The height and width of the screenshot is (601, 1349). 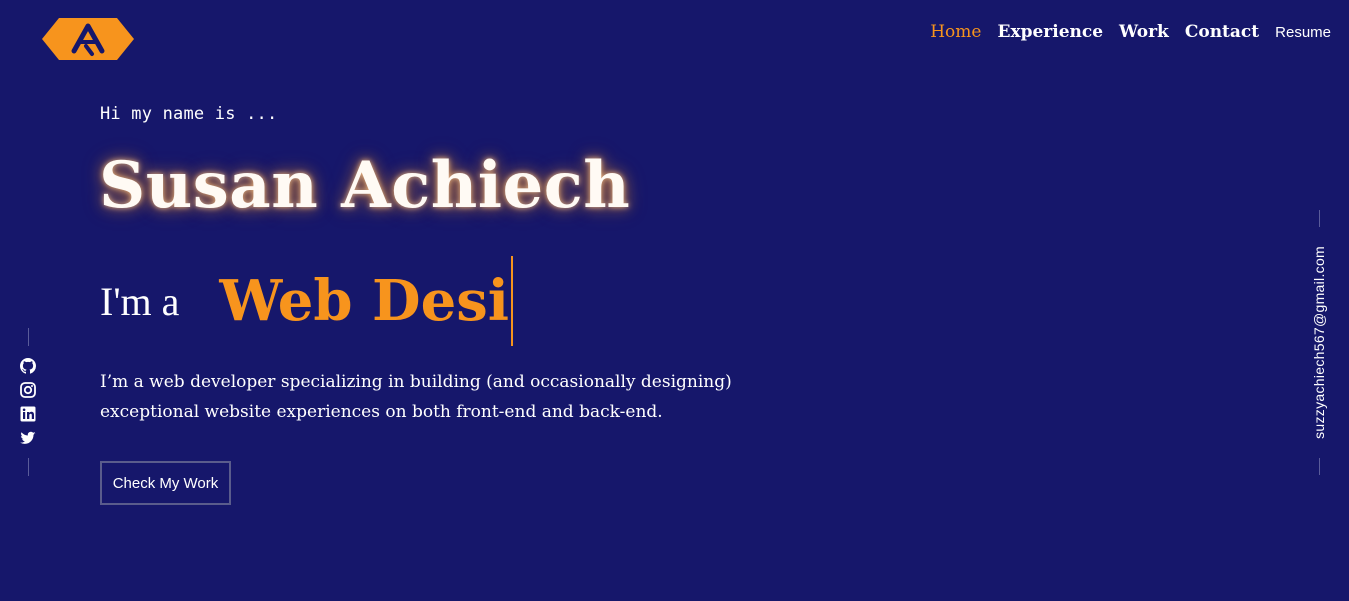 I want to click on main-nav: Home Experience Work Contact Resume, so click(x=1130, y=32).